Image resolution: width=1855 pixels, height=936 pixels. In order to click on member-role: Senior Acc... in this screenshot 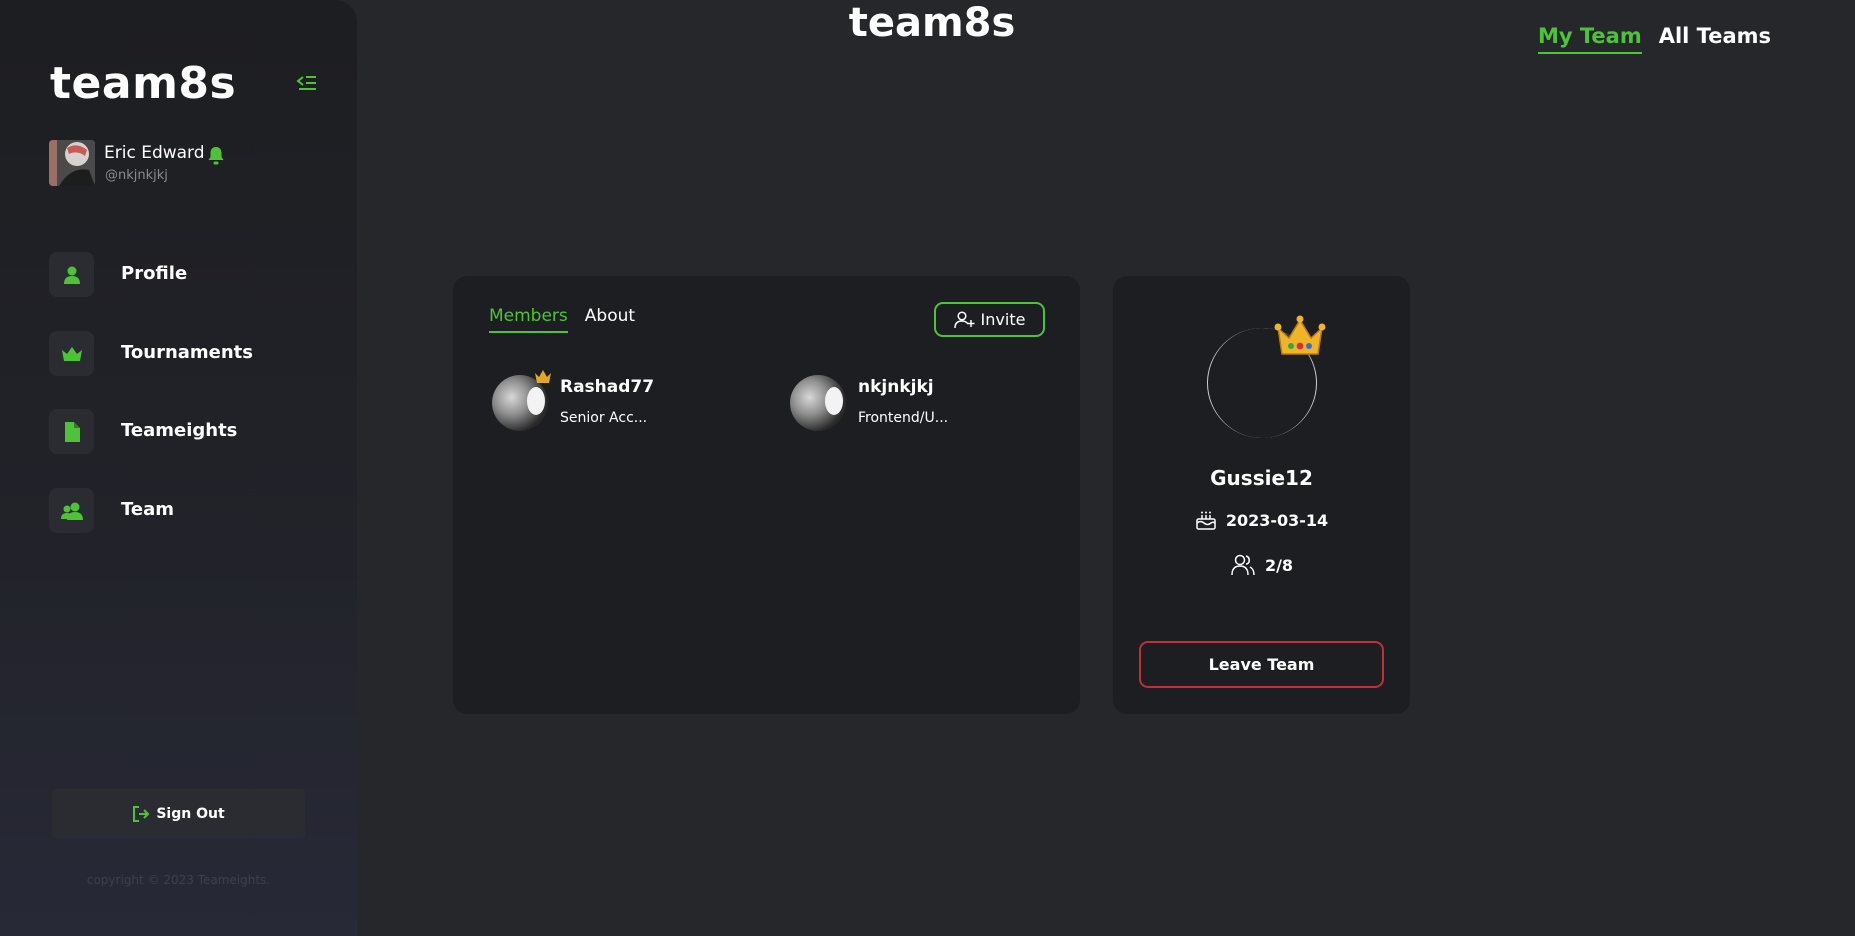, I will do `click(604, 418)`.